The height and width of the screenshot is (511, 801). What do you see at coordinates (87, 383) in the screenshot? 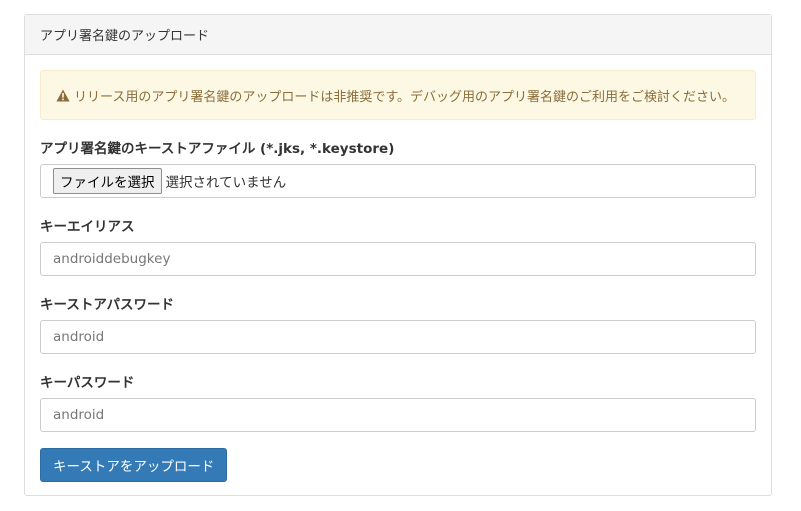
I see `key-password-label: キーパスワード` at bounding box center [87, 383].